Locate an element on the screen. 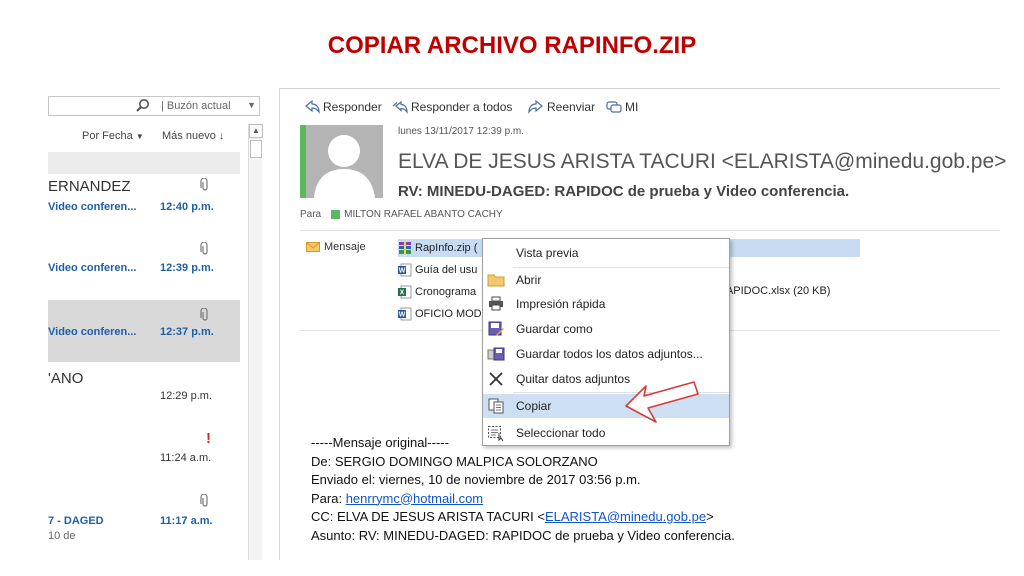 This screenshot has height=576, width=1024. attachment-oficio: W OFICIO MOD is located at coordinates (440, 314).